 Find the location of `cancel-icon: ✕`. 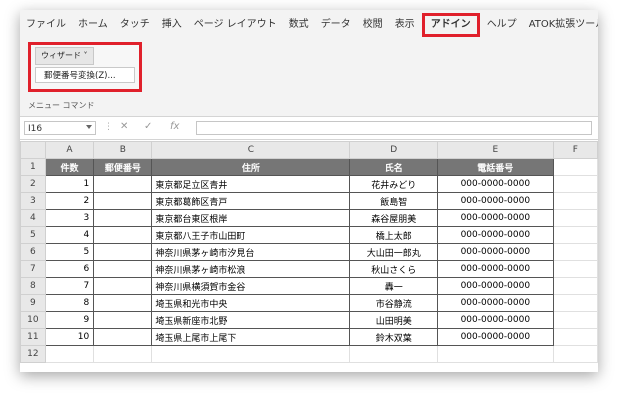

cancel-icon: ✕ is located at coordinates (124, 126).